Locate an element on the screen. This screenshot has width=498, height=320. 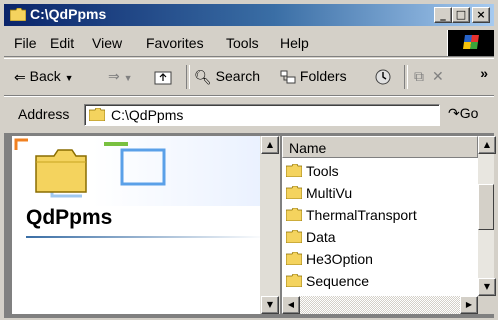
folders-button: Folders is located at coordinates (313, 76).